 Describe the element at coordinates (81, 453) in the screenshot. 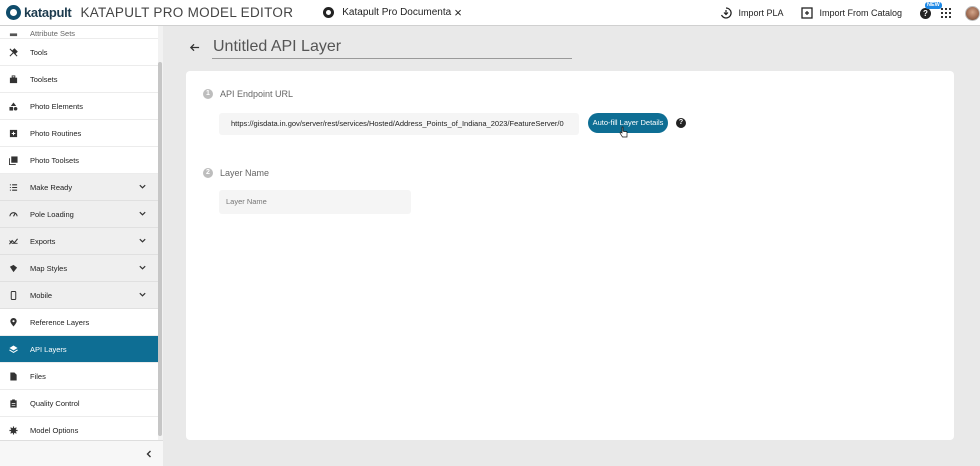

I see `sidebar-collapse-bar` at that location.